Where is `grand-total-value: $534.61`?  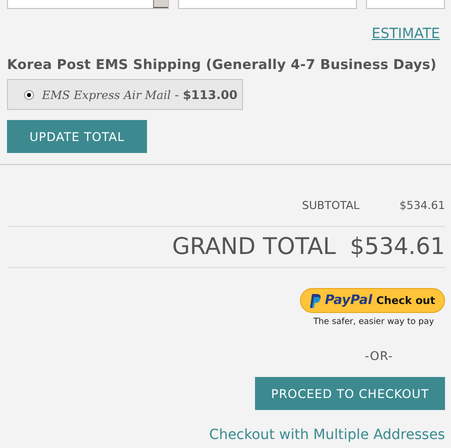 grand-total-value: $534.61 is located at coordinates (397, 247).